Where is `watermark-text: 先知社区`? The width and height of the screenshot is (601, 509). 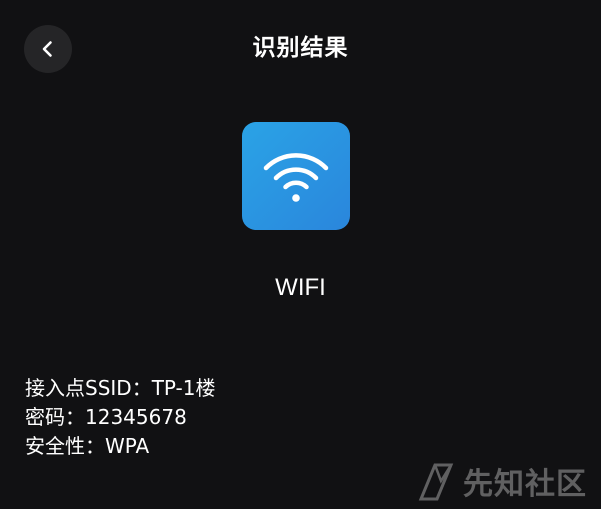
watermark-text: 先知社区 is located at coordinates (525, 484).